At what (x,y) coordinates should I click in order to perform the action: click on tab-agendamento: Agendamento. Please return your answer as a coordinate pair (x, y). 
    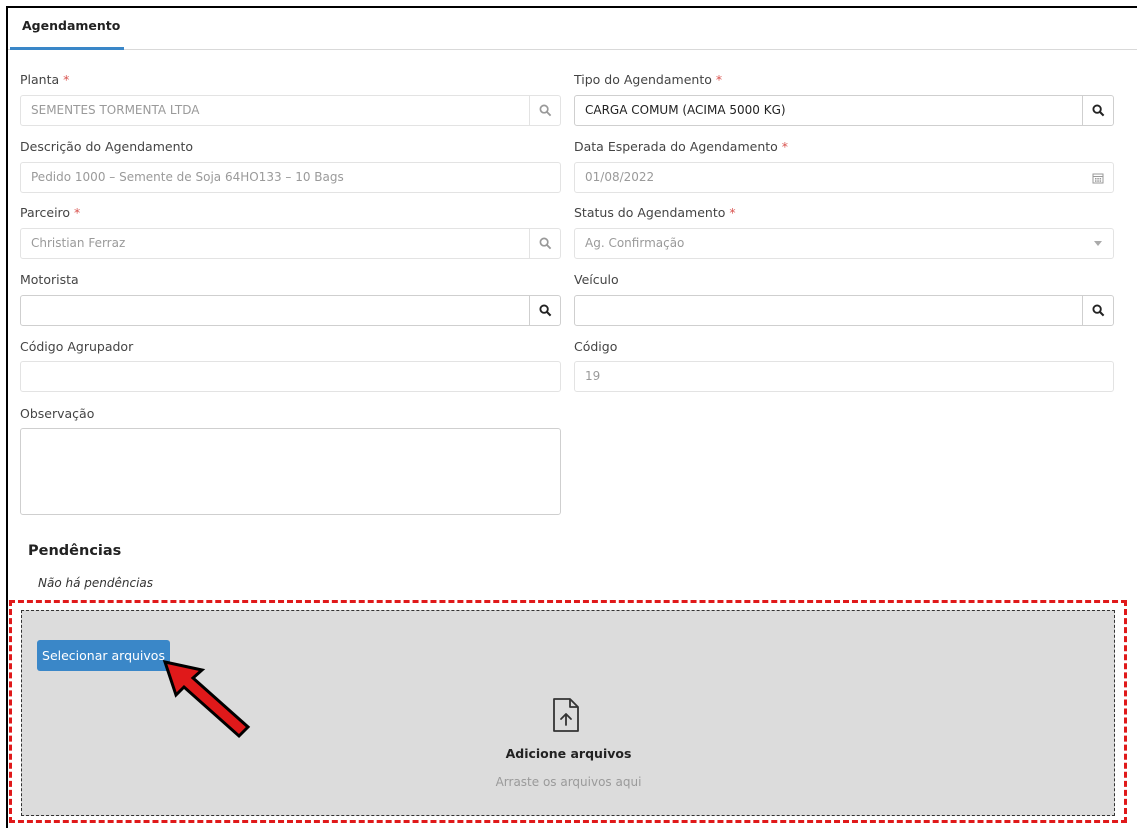
    Looking at the image, I should click on (67, 29).